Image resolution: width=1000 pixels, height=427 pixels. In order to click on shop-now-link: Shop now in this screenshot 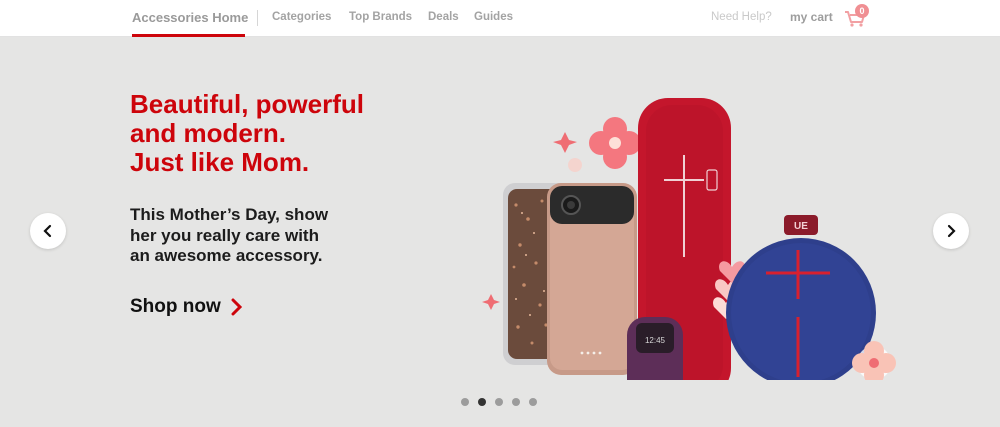, I will do `click(186, 307)`.